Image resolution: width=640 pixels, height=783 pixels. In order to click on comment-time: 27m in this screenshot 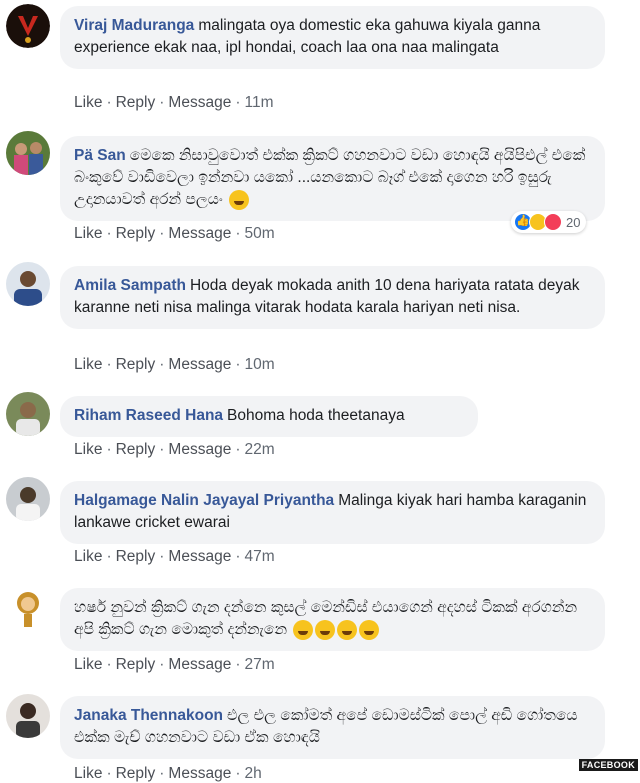, I will do `click(260, 664)`.